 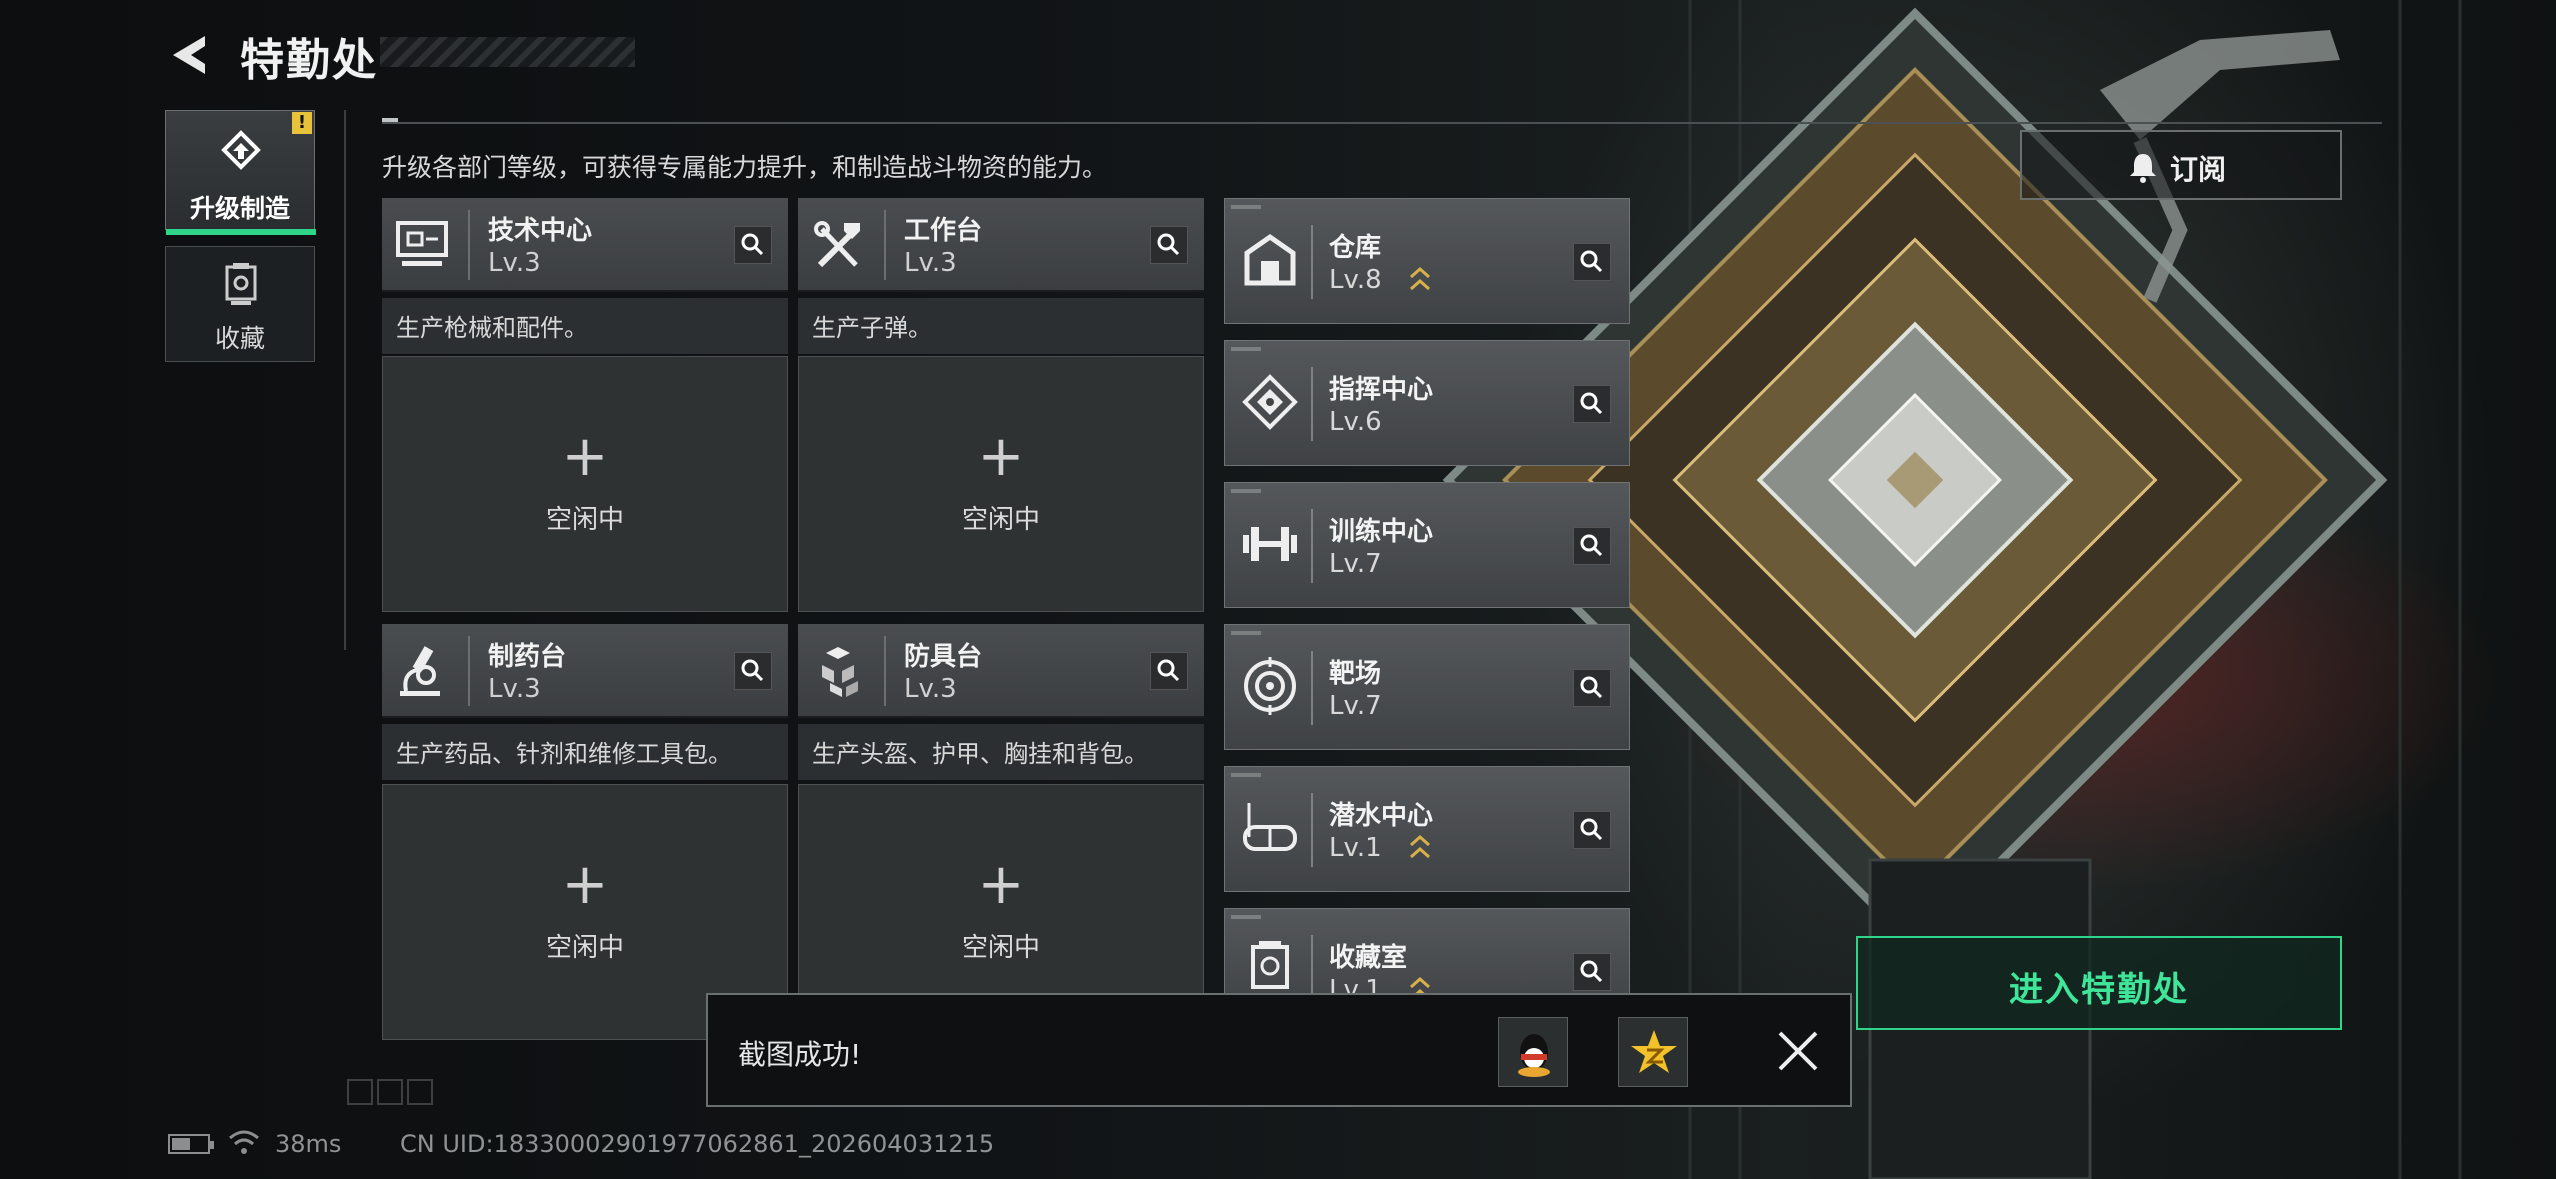 I want to click on facility-diving-center: 潜水中心 Lv.1, so click(x=1427, y=829).